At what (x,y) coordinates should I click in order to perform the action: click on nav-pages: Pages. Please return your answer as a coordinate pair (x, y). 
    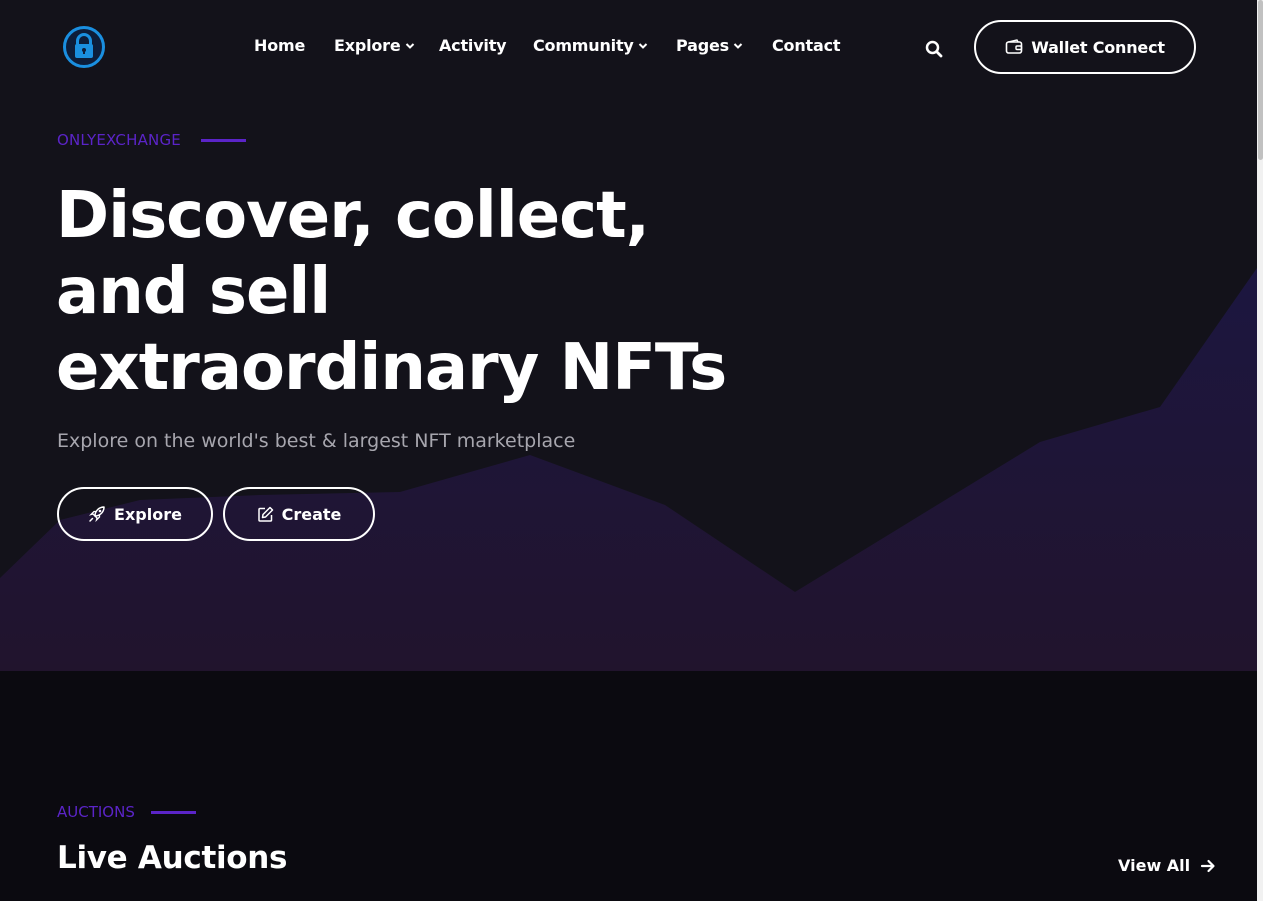
    Looking at the image, I should click on (709, 45).